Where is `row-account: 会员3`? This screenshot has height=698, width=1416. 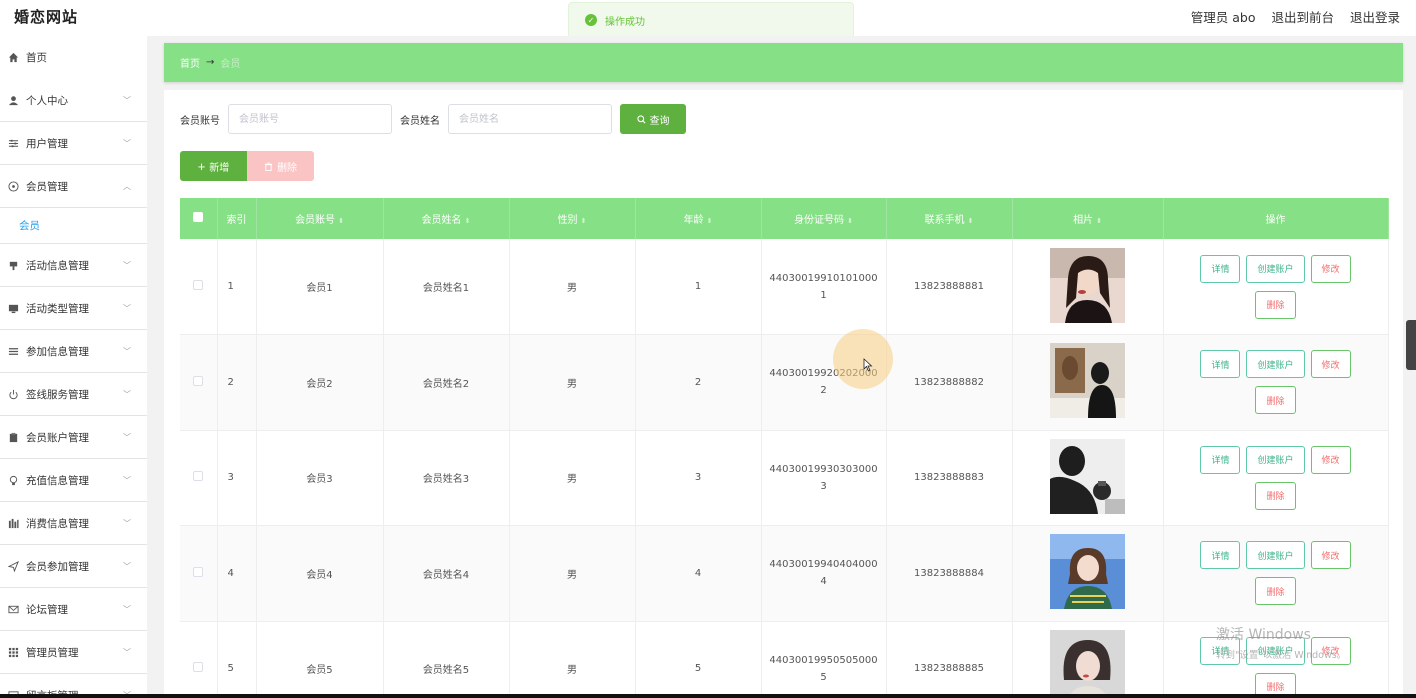
row-account: 会员3 is located at coordinates (320, 478).